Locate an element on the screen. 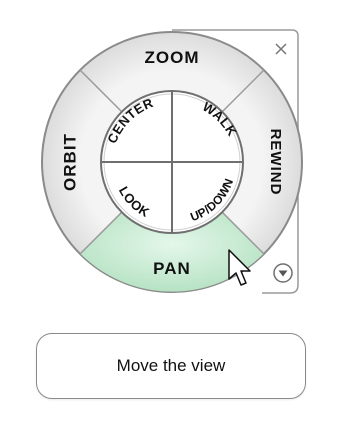  menu-arrow-icon is located at coordinates (283, 273).